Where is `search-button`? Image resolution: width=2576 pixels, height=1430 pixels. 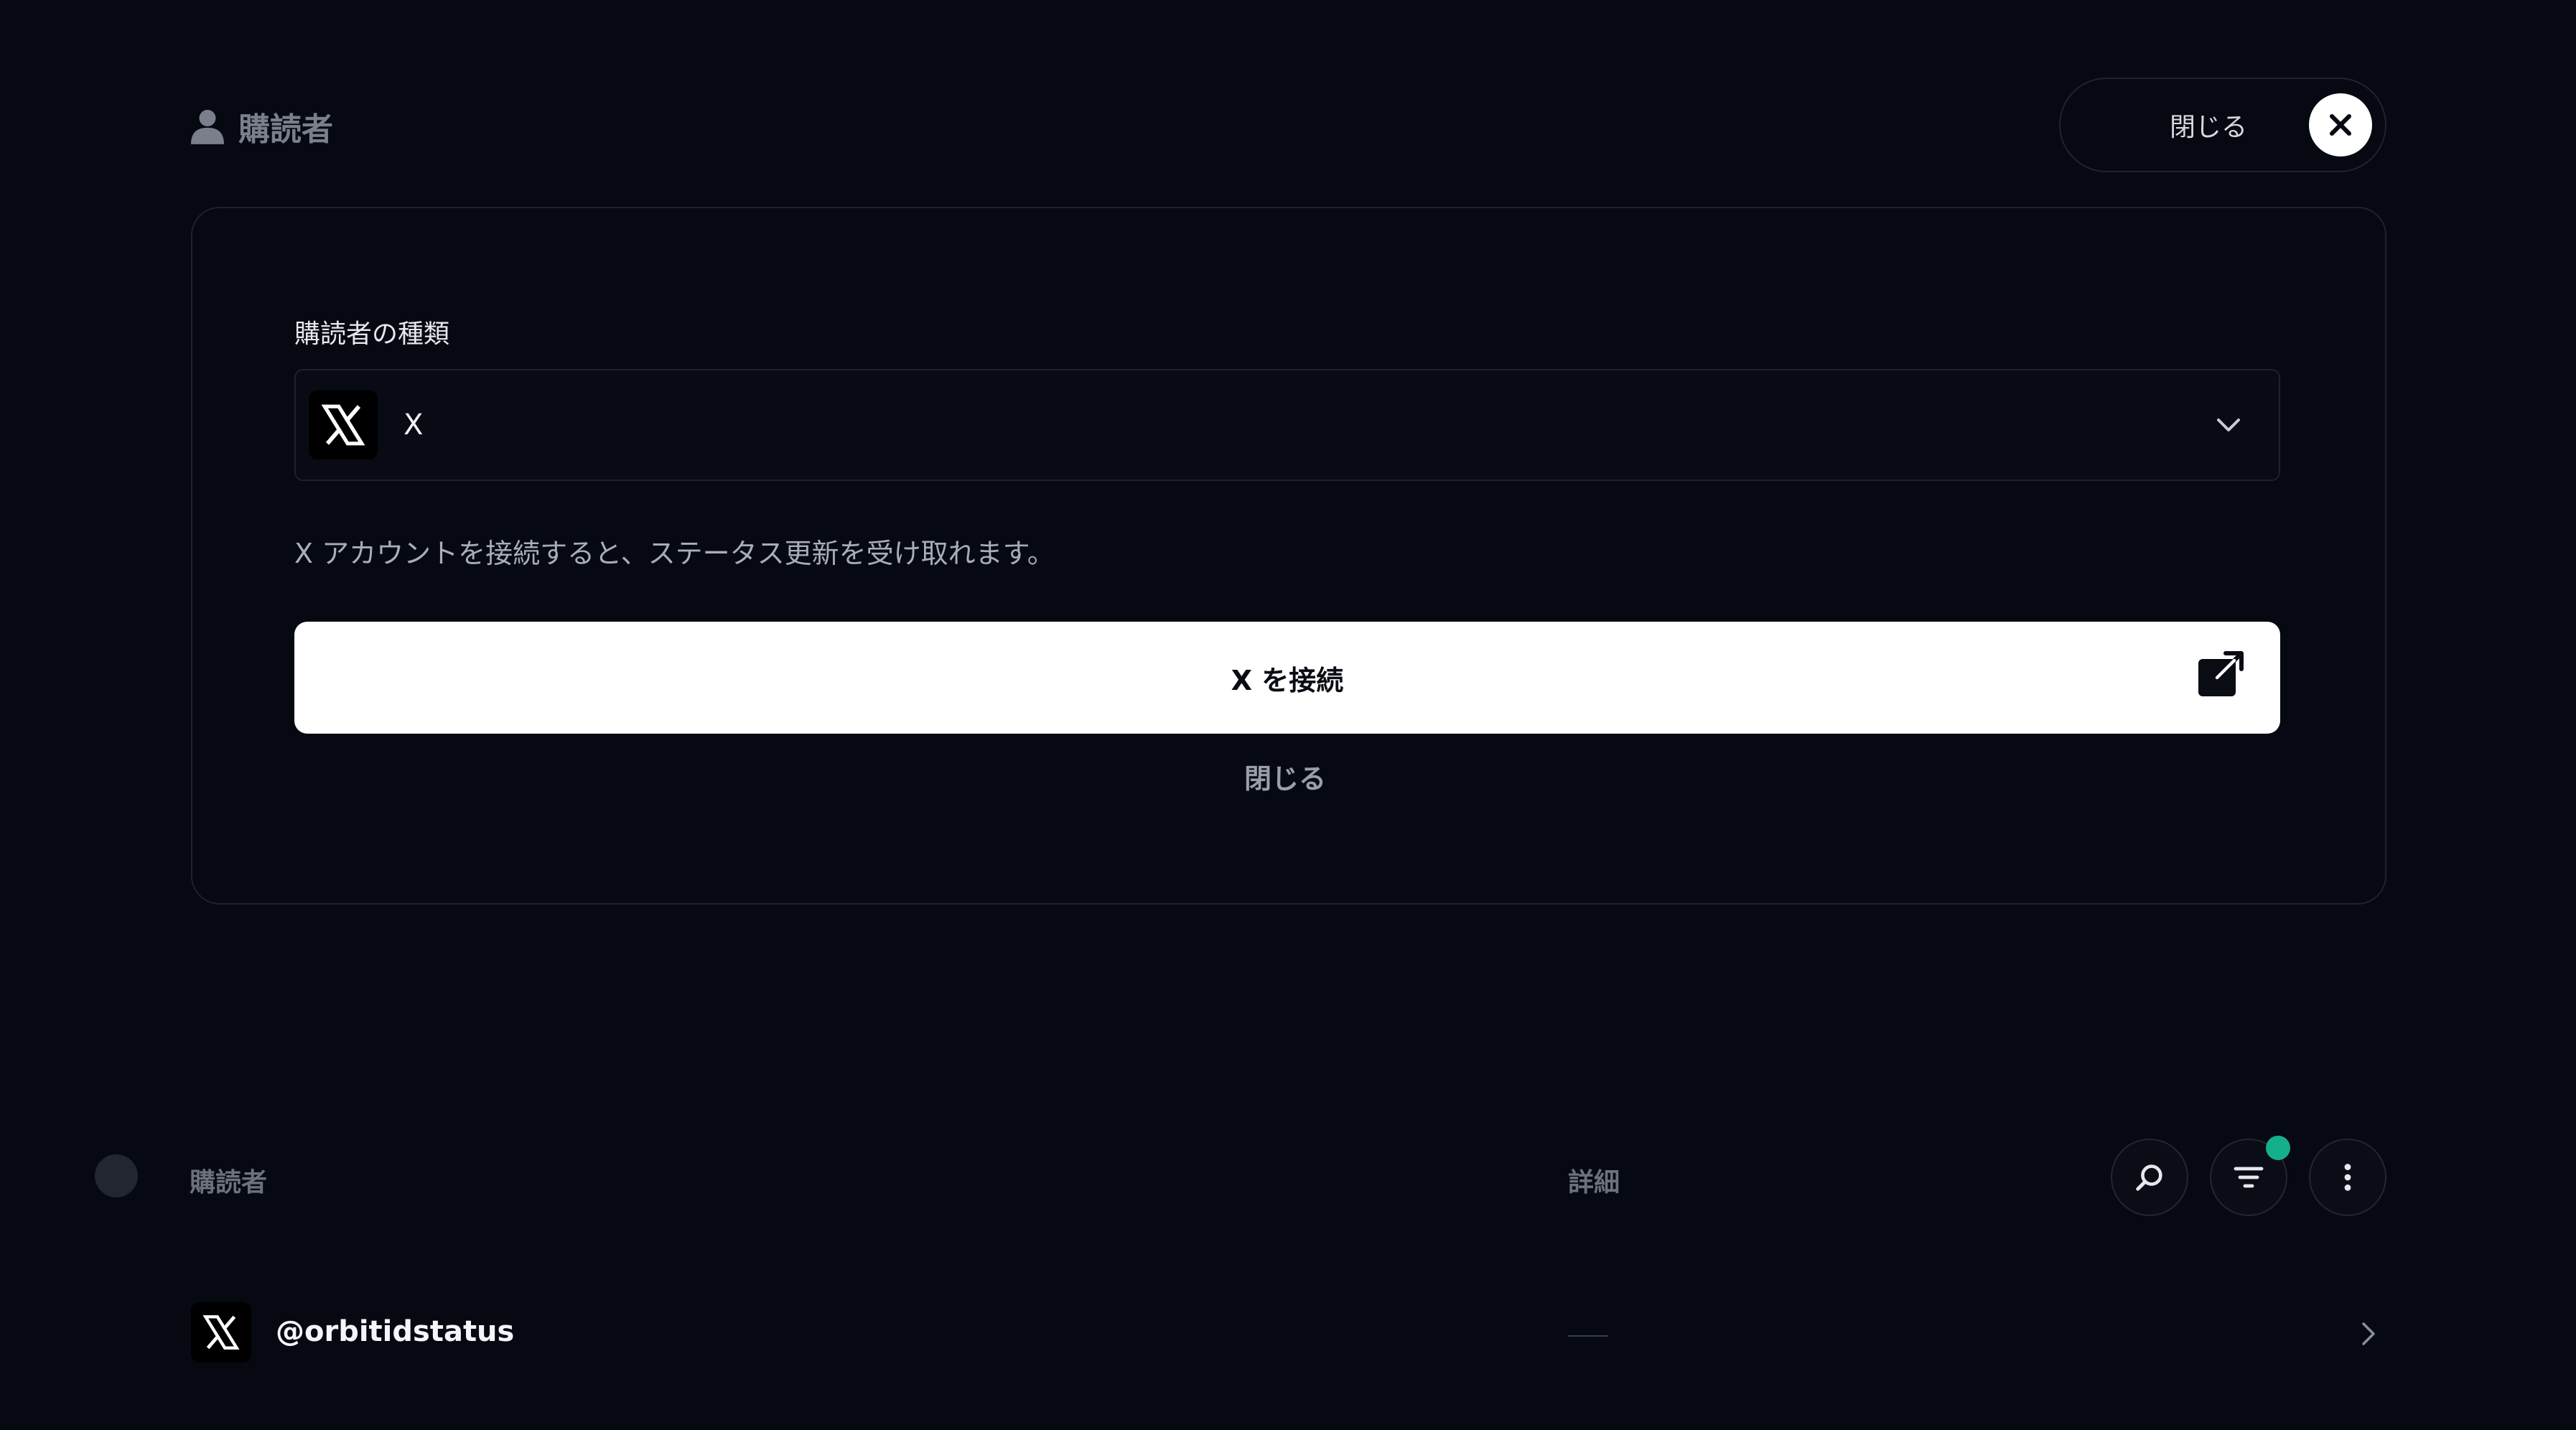
search-button is located at coordinates (2149, 1178).